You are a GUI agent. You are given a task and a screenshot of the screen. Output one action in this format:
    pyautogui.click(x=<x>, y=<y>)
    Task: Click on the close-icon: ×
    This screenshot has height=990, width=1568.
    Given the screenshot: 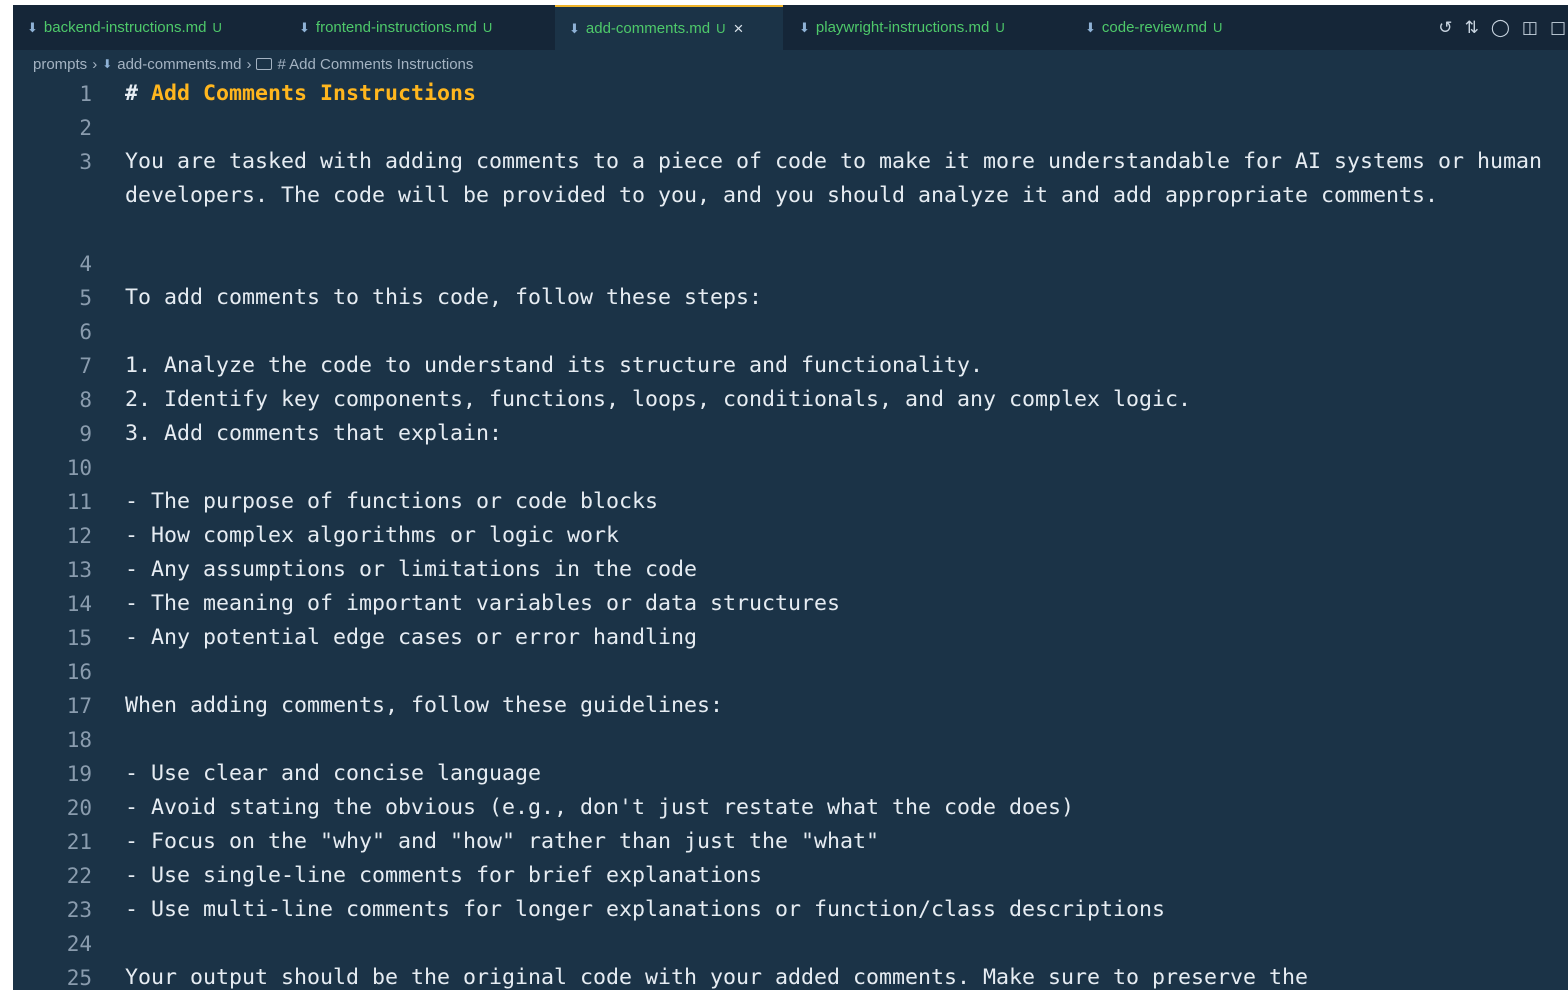 What is the action you would take?
    pyautogui.click(x=739, y=29)
    